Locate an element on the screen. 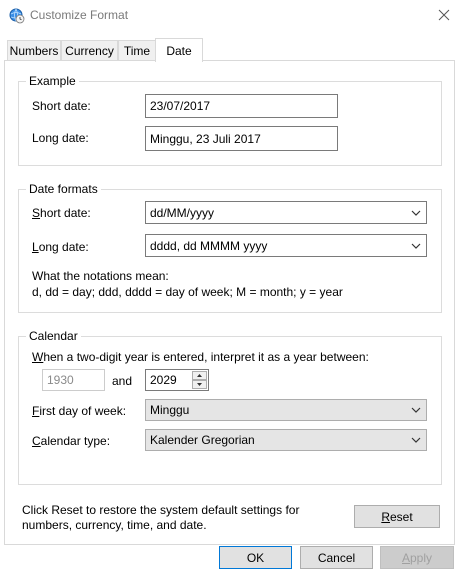  tab-time: Time is located at coordinates (137, 50).